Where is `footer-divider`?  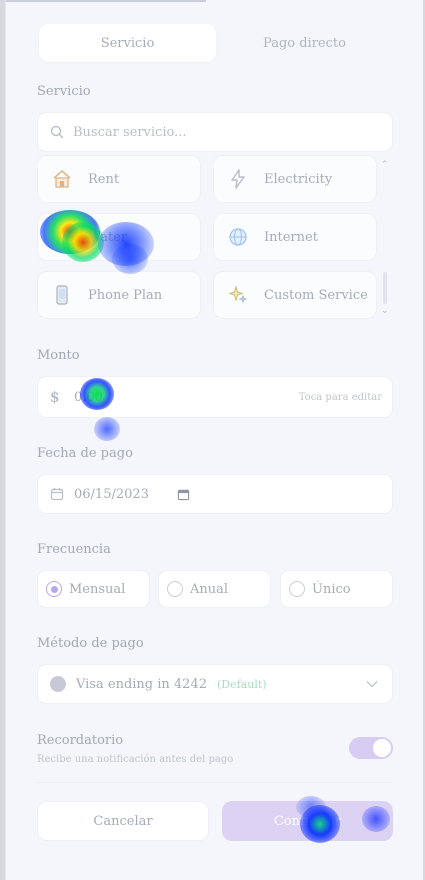 footer-divider is located at coordinates (215, 782).